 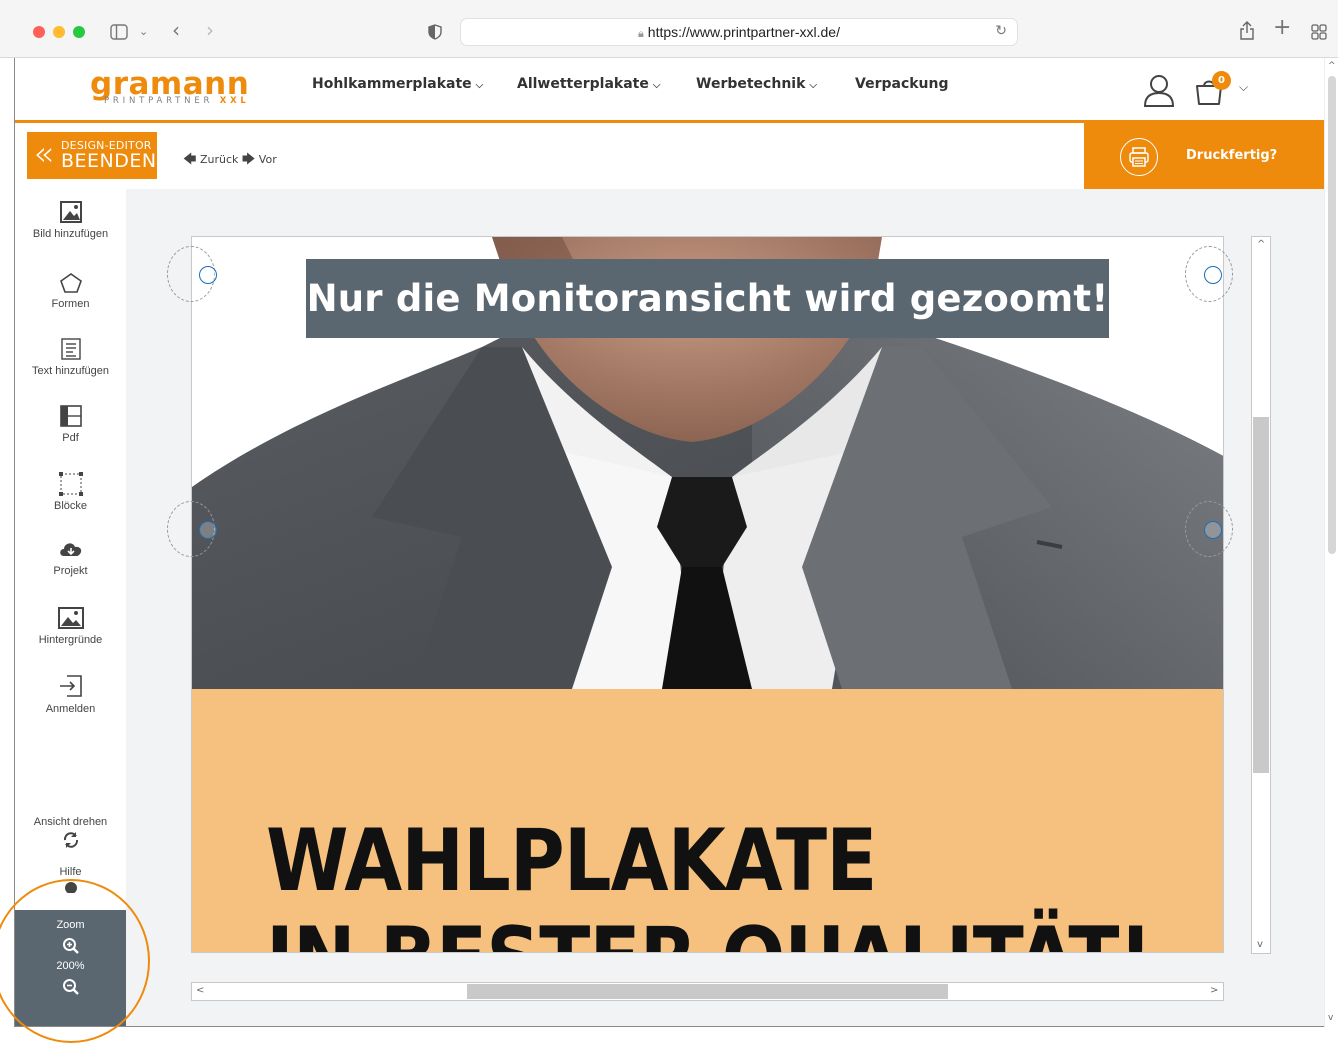 I want to click on page-scrollbar: ^ v, so click(x=1331, y=542).